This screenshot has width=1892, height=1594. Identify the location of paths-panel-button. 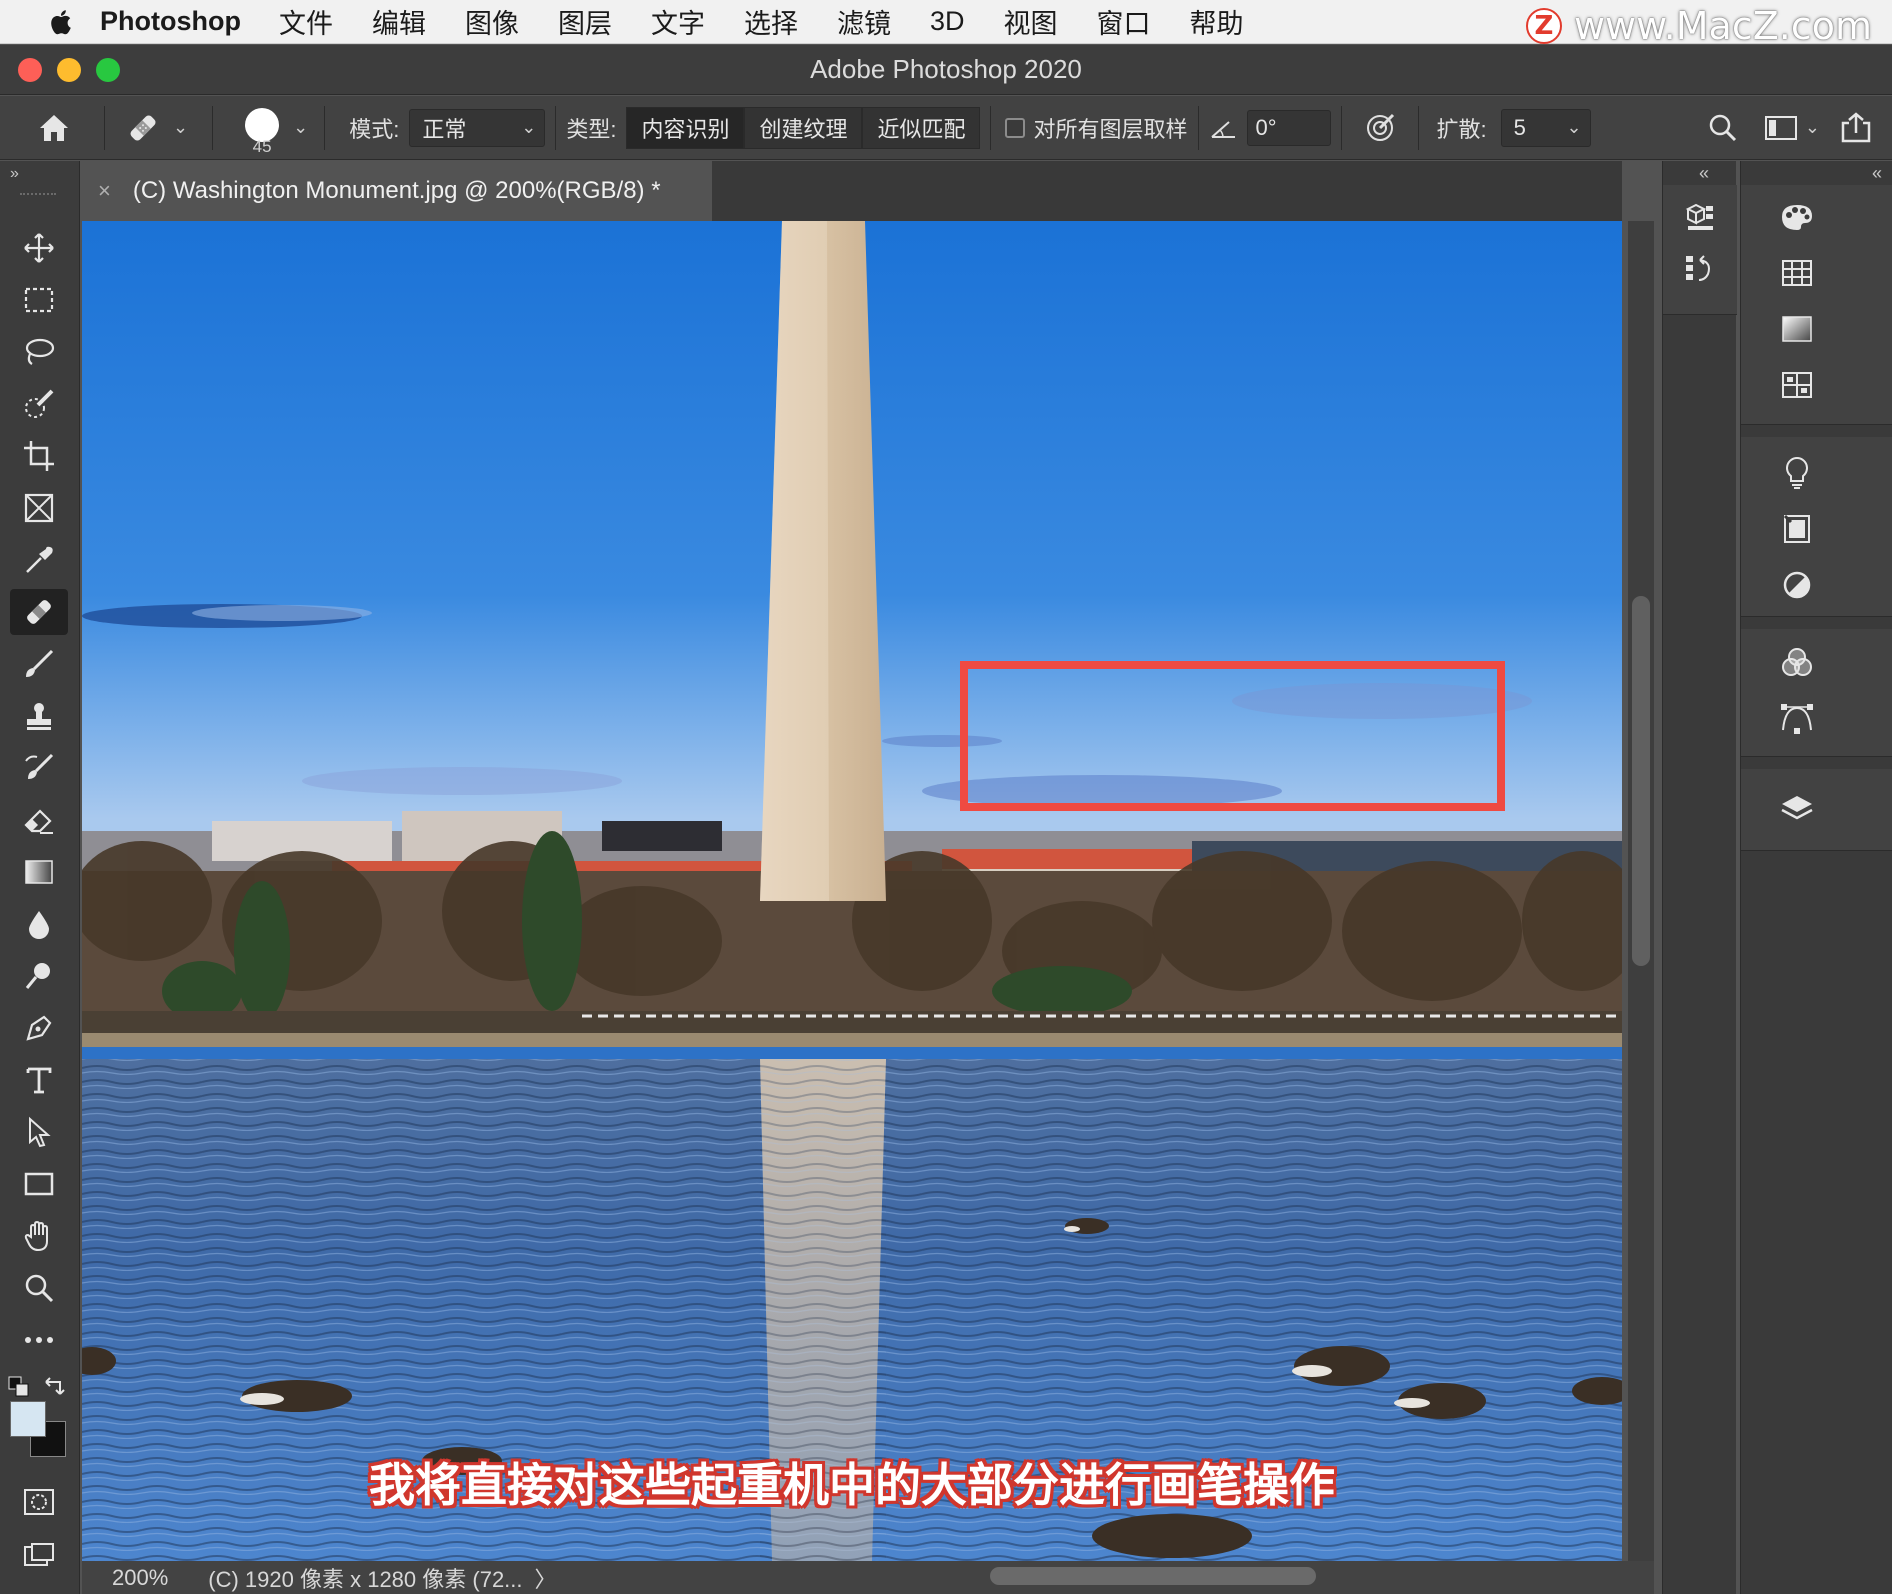
(1797, 719).